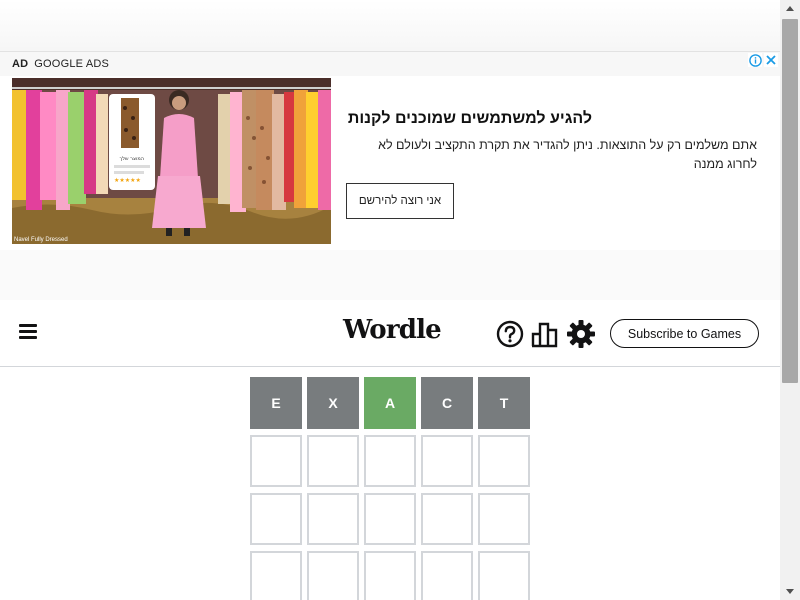 The image size is (800, 600). Describe the element at coordinates (755, 60) in the screenshot. I see `info-icon` at that location.